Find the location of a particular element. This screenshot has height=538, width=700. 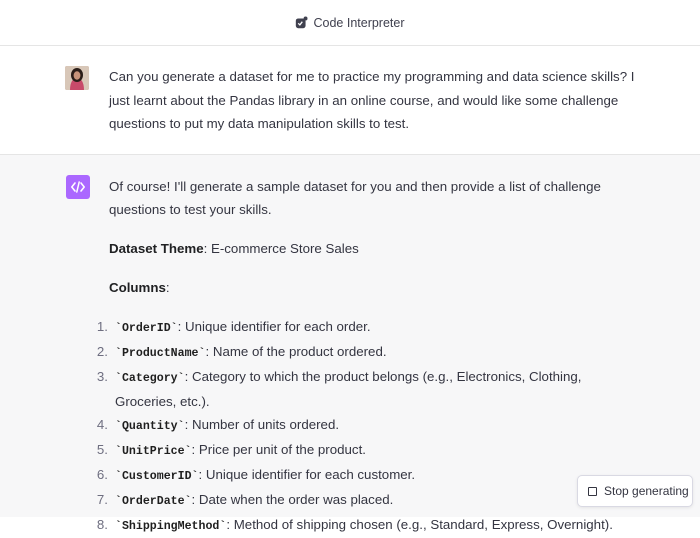

stop-icon is located at coordinates (592, 491).